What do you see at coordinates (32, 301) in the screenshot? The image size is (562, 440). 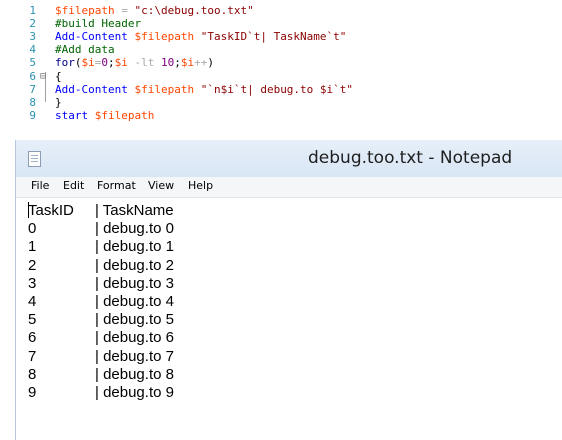 I see `task-id-cell: 4` at bounding box center [32, 301].